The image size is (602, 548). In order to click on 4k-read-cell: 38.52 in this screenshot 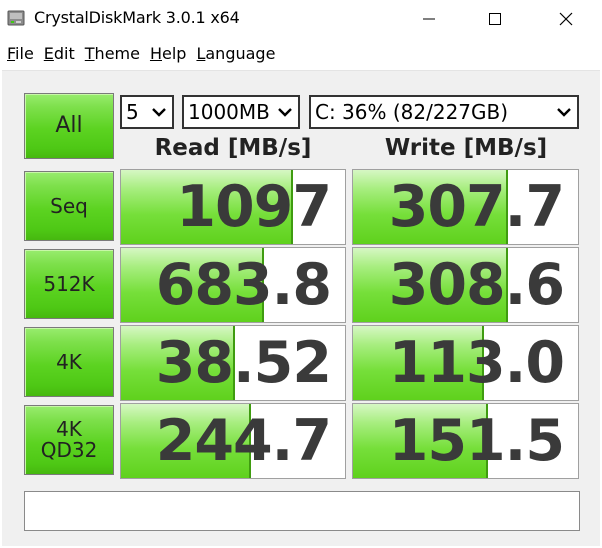, I will do `click(233, 363)`.